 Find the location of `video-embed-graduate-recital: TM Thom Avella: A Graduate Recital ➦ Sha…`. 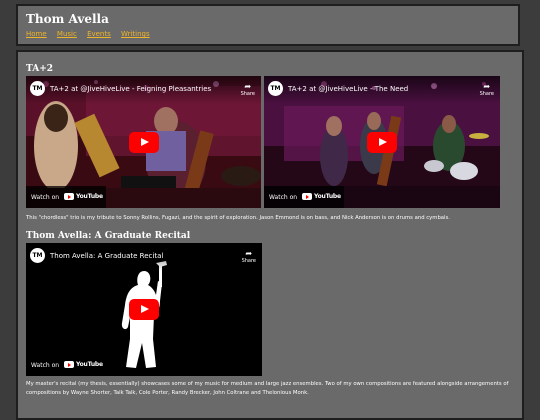

video-embed-graduate-recital: TM Thom Avella: A Graduate Recital ➦ Sha… is located at coordinates (144, 309).